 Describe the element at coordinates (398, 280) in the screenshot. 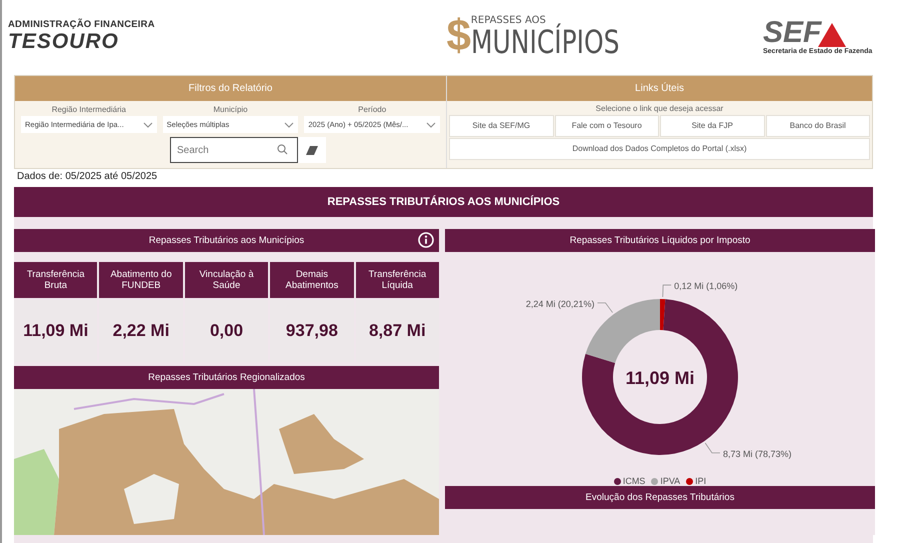

I see `kpi-header: Transferência Líquida` at that location.